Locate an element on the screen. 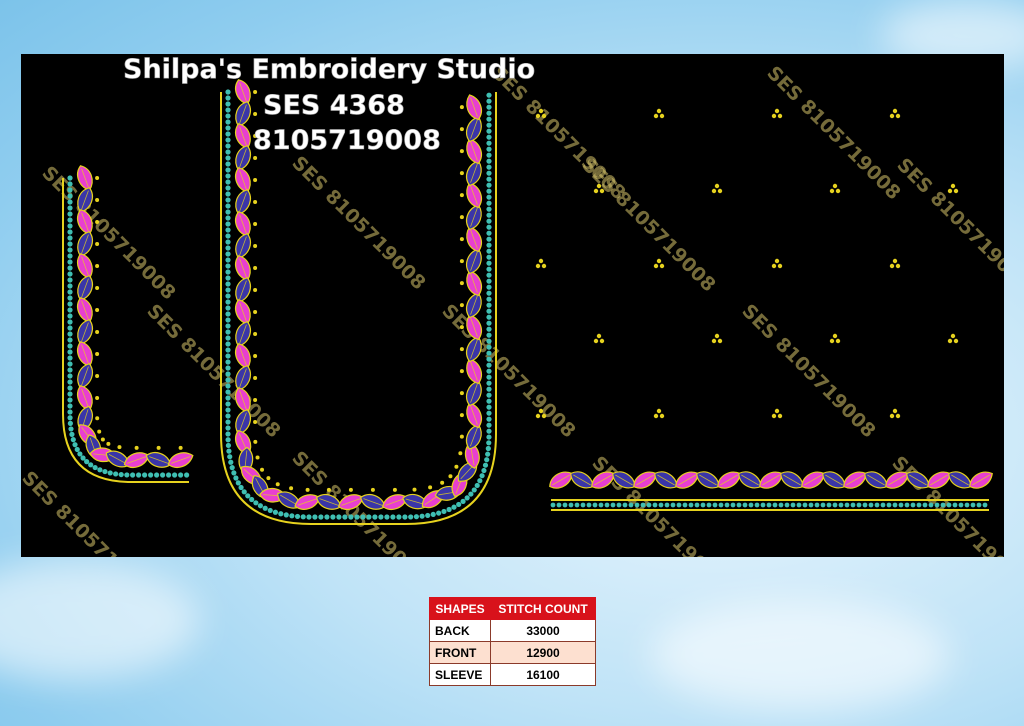  table-header-row: SHAPES STITCH COUNT is located at coordinates (512, 608).